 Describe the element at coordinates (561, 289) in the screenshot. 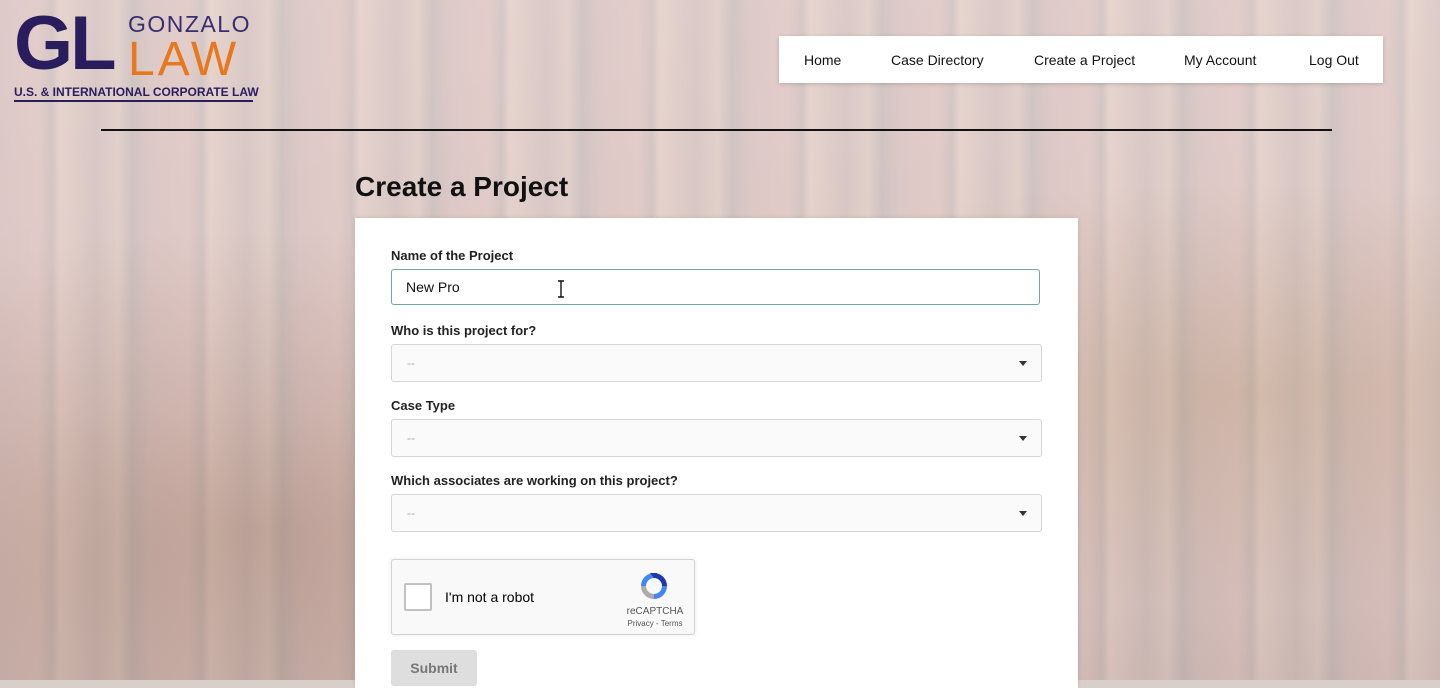

I see `text-cursor-icon` at that location.